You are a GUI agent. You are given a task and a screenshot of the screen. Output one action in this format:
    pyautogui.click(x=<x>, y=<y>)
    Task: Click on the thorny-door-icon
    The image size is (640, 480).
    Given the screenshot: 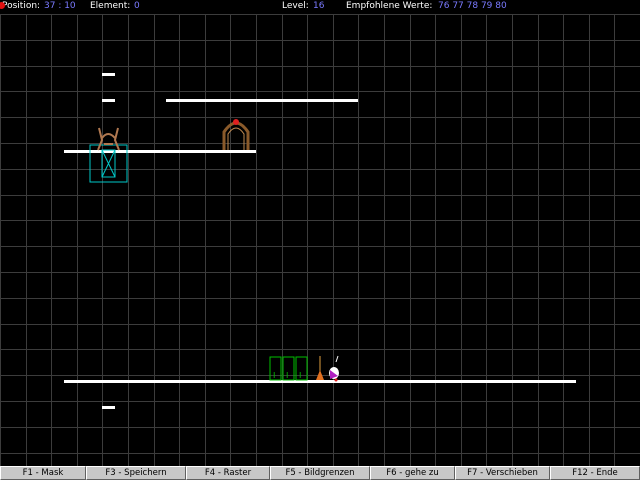 What is the action you would take?
    pyautogui.click(x=236, y=134)
    